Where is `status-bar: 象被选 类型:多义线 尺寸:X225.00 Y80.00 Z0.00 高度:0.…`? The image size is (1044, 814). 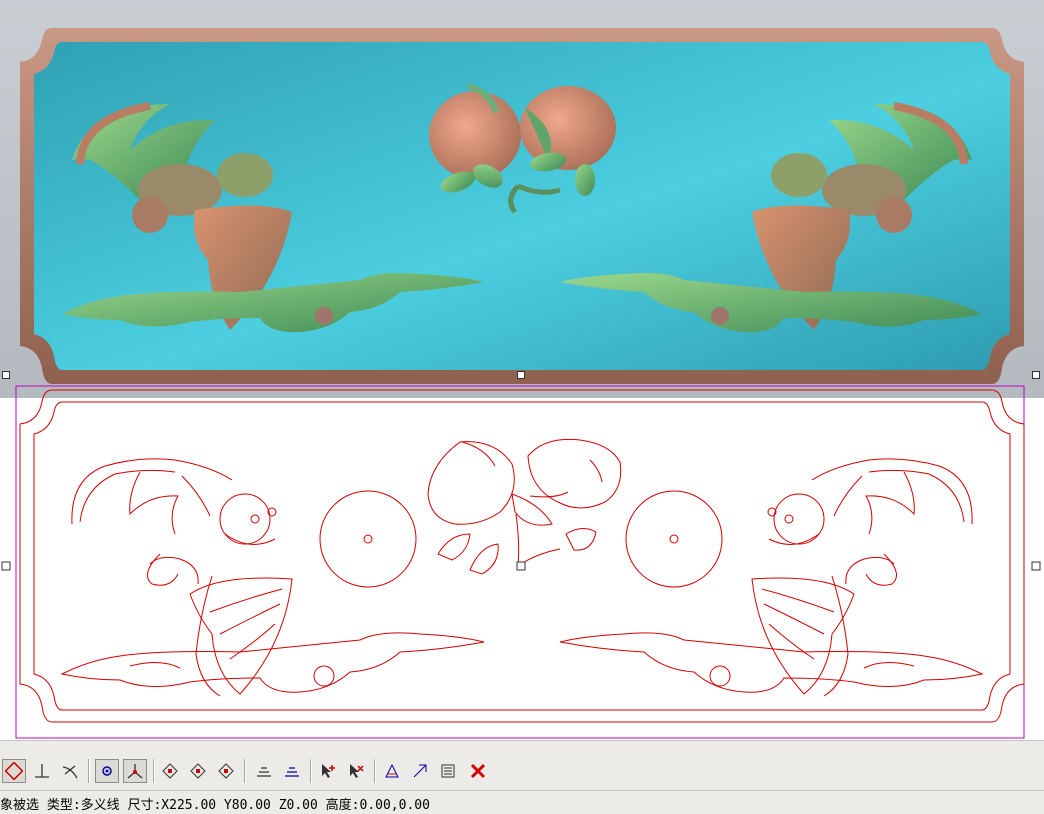
status-bar: 象被选 类型:多义线 尺寸:X225.00 Y80.00 Z0.00 高度:0.… is located at coordinates (522, 802).